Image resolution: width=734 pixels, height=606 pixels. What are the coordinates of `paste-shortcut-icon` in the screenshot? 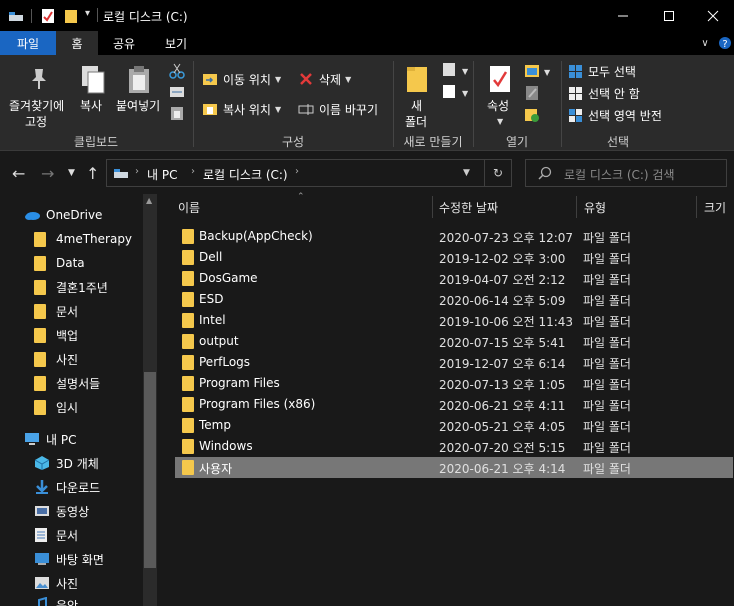 It's located at (177, 113).